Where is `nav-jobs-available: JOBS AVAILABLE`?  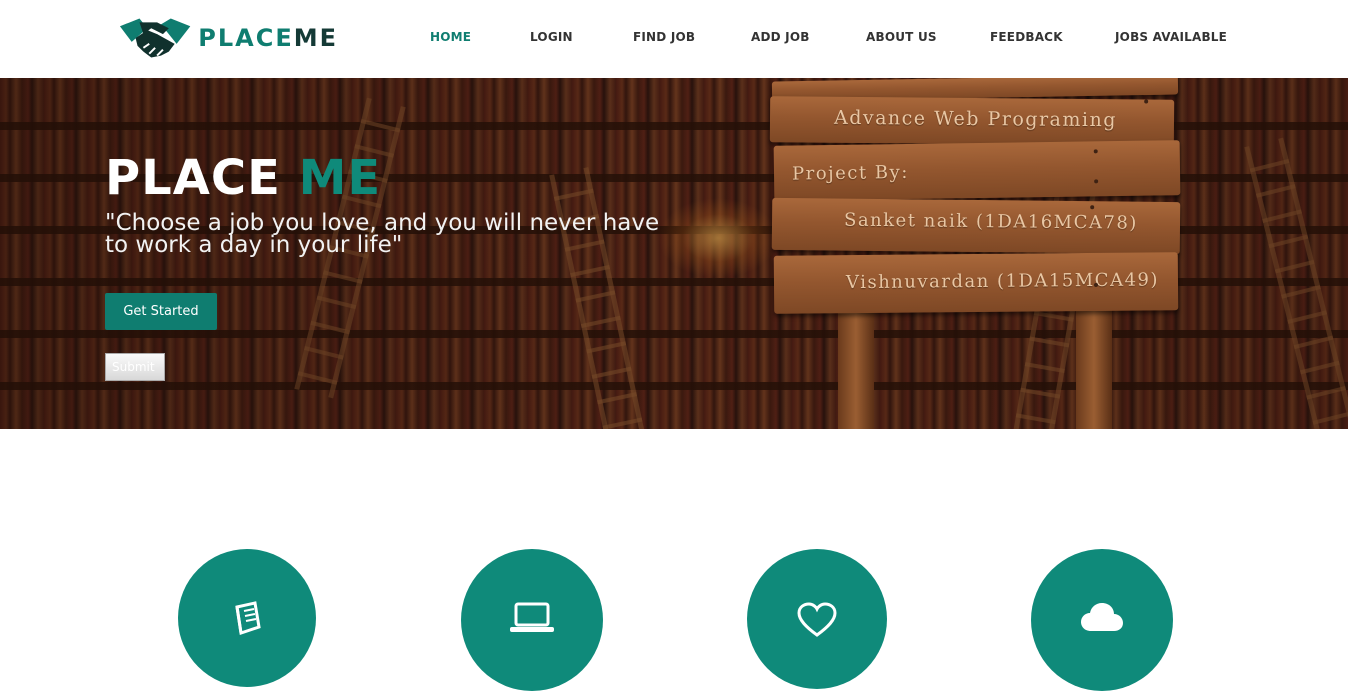
nav-jobs-available: JOBS AVAILABLE is located at coordinates (1171, 37).